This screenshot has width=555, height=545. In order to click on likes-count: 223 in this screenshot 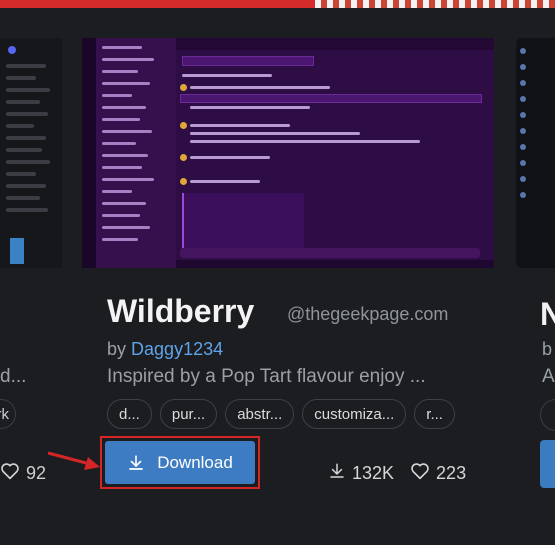, I will do `click(451, 473)`.